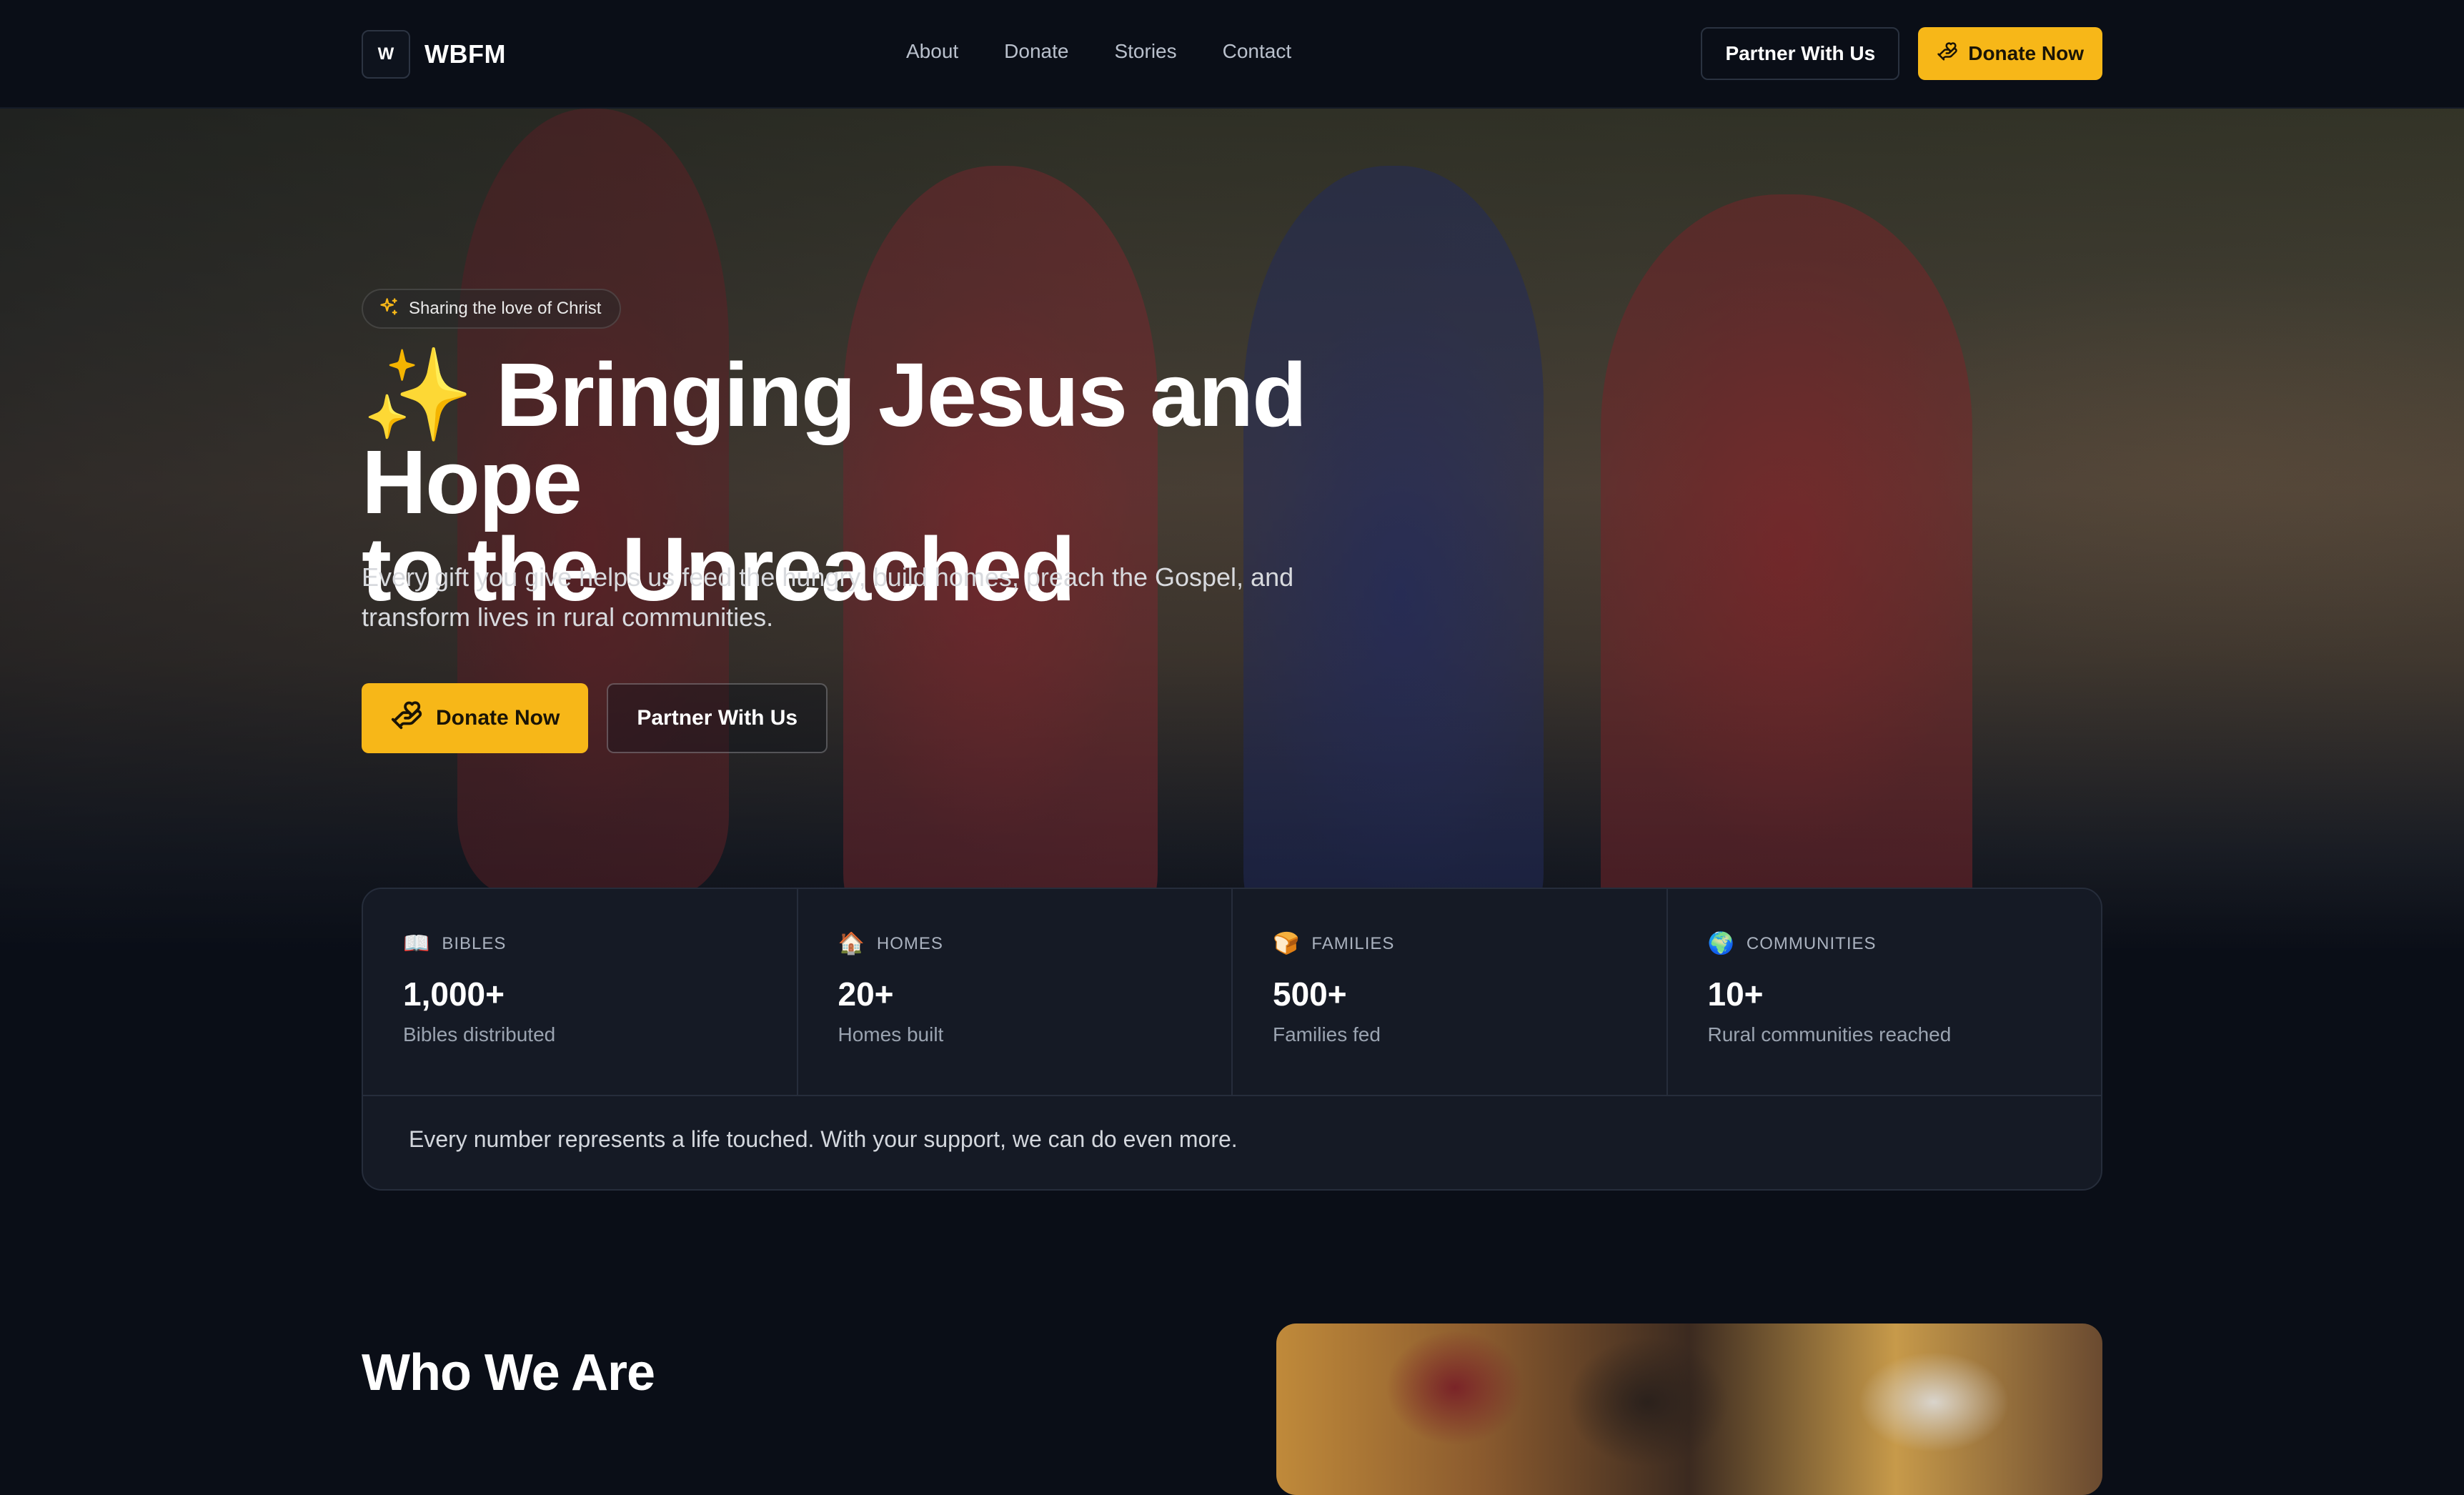  What do you see at coordinates (1015, 992) in the screenshot?
I see `stat-homes: 🏠 HOMES 20+ Homes built` at bounding box center [1015, 992].